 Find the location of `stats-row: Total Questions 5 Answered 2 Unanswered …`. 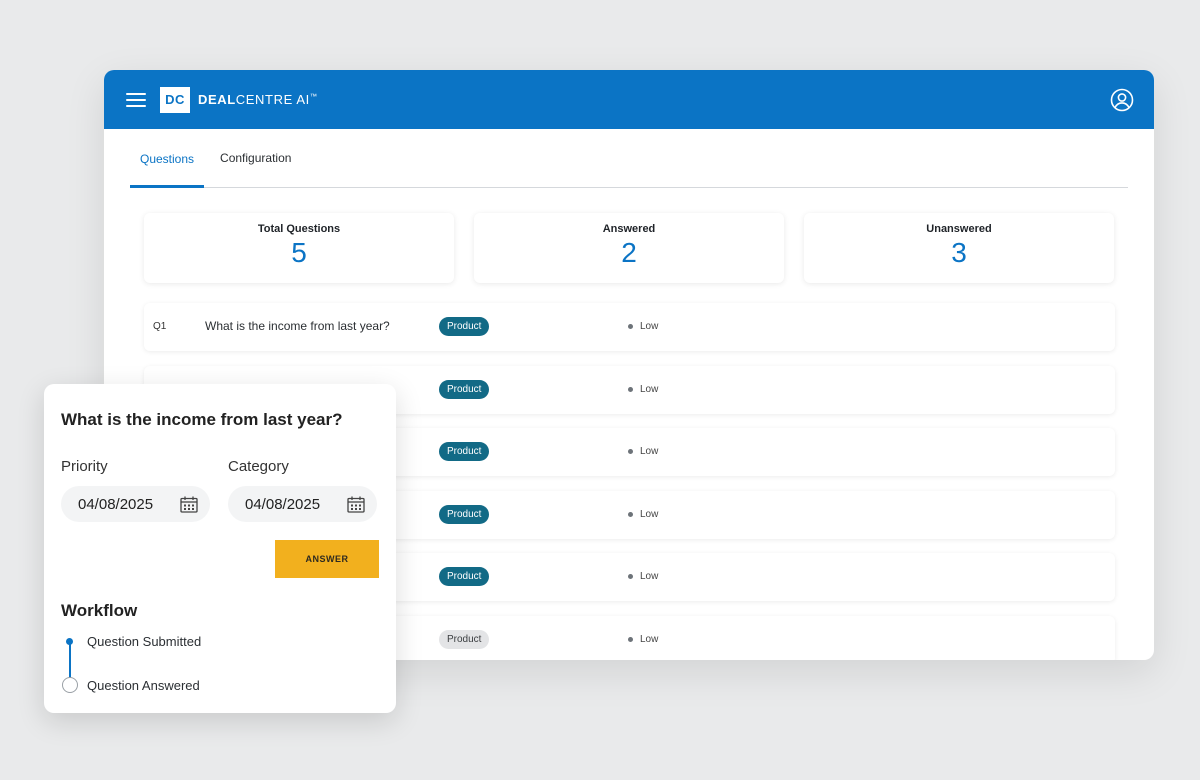

stats-row: Total Questions 5 Answered 2 Unanswered … is located at coordinates (629, 248).